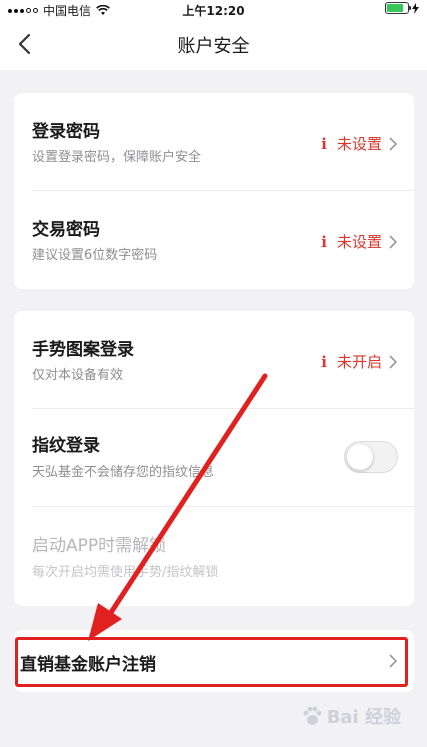 Image resolution: width=427 pixels, height=747 pixels. What do you see at coordinates (214, 142) in the screenshot?
I see `login-password-row: 登录密码 设置登录密码，保障账户安全 i 未设置` at bounding box center [214, 142].